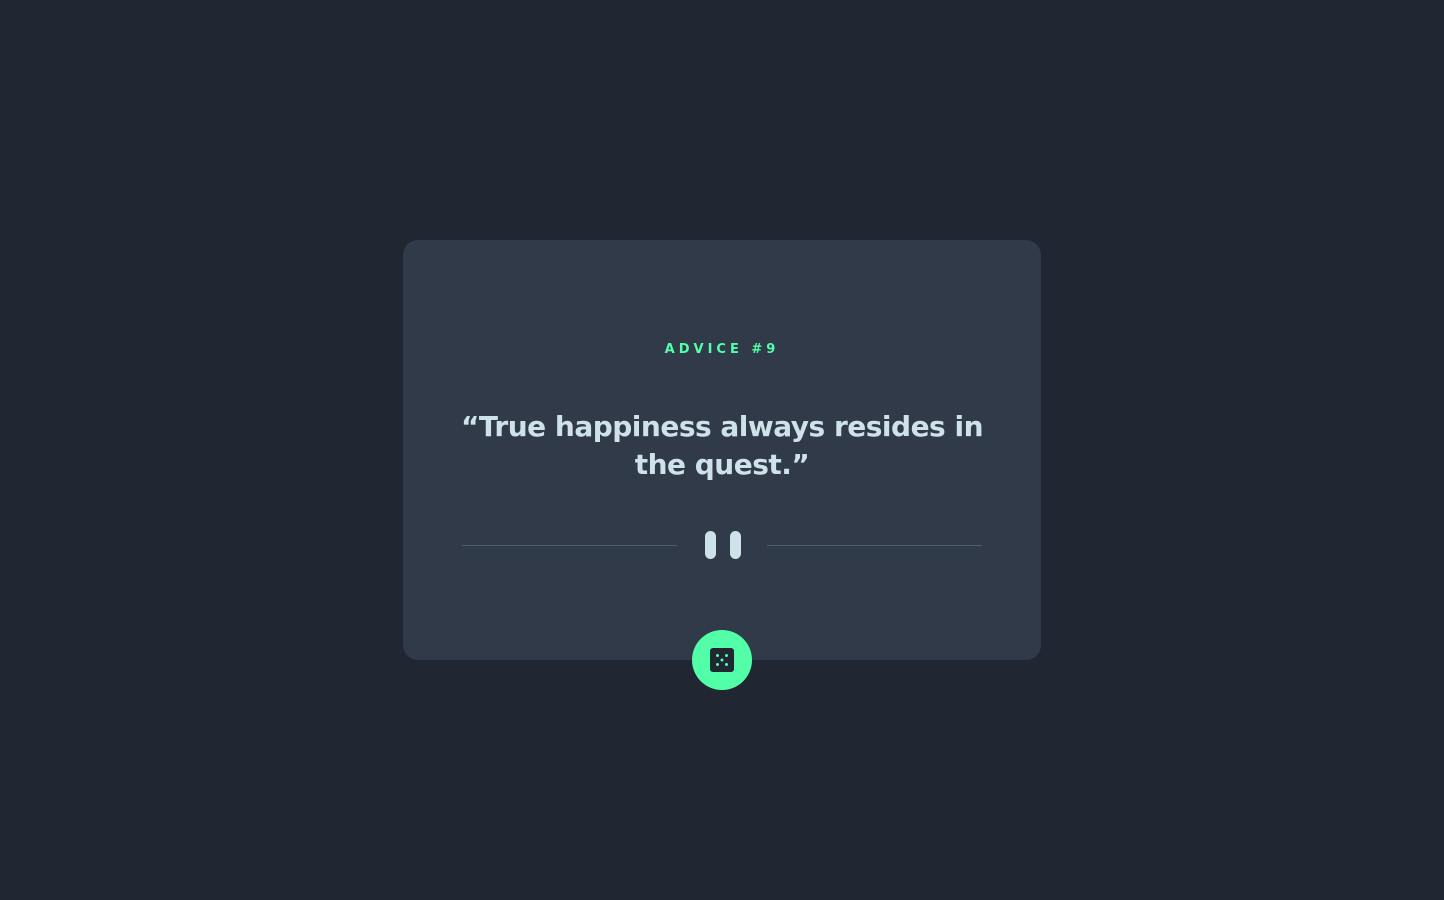 The height and width of the screenshot is (900, 1444). What do you see at coordinates (874, 545) in the screenshot?
I see `divider-line-right` at bounding box center [874, 545].